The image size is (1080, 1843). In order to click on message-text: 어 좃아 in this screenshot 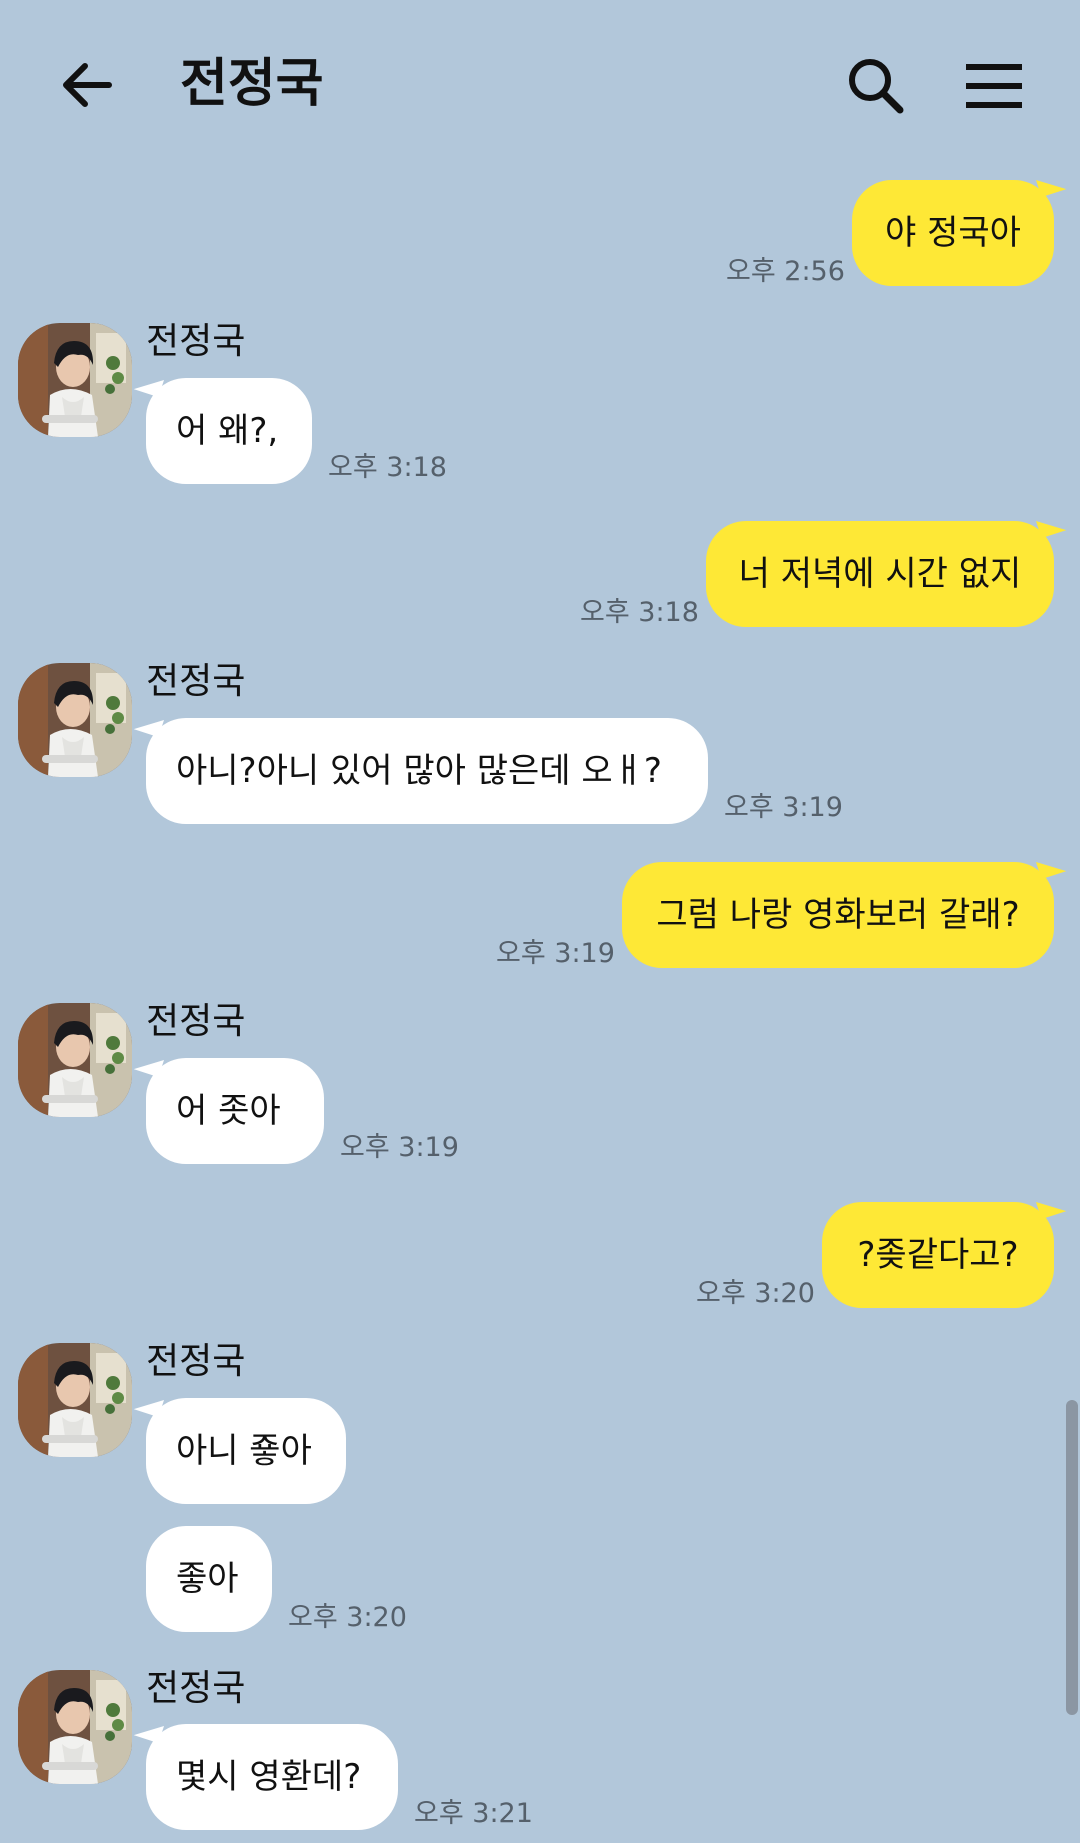, I will do `click(228, 1111)`.